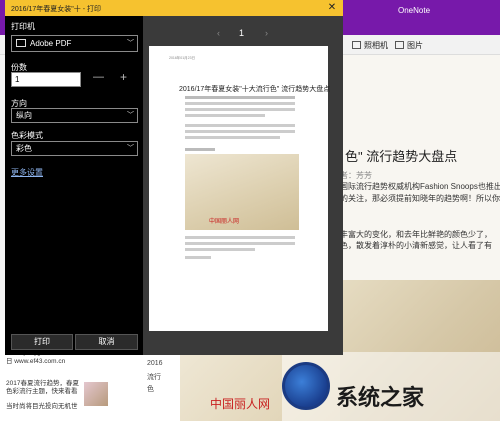  What do you see at coordinates (96, 394) in the screenshot?
I see `list-thumbnail` at bounding box center [96, 394].